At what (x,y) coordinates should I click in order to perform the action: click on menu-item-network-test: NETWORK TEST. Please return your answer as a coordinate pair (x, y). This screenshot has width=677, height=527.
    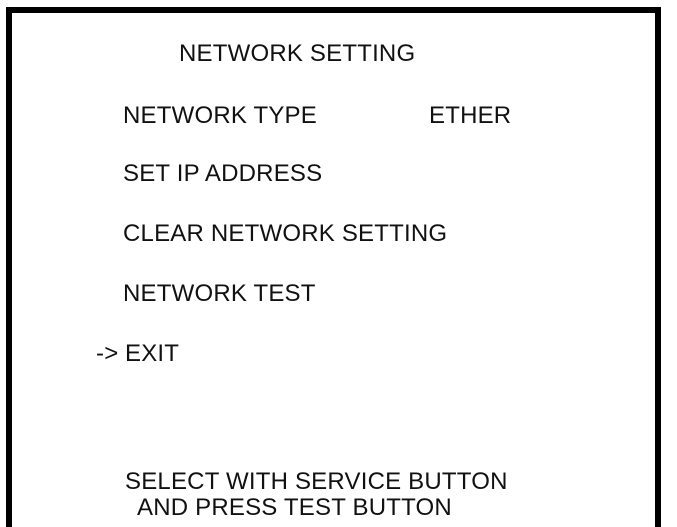
    Looking at the image, I should click on (219, 294).